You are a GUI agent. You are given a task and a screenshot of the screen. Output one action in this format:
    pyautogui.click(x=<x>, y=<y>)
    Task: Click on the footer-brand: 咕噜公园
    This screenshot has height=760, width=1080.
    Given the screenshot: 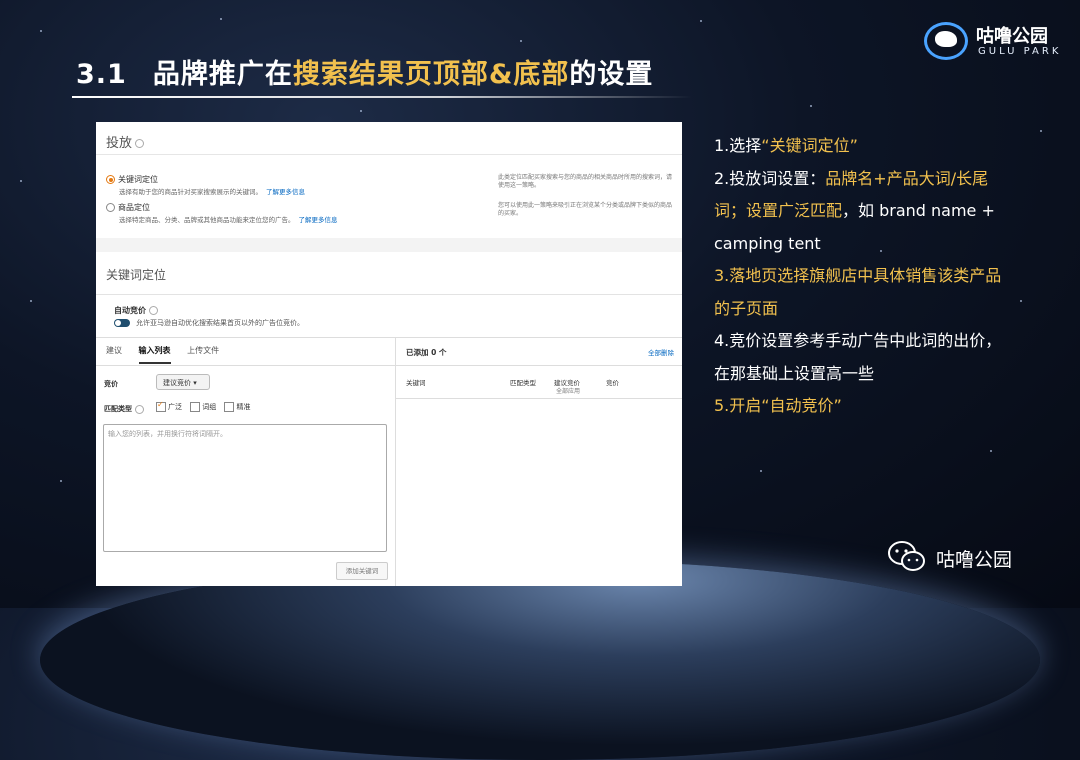 What is the action you would take?
    pyautogui.click(x=974, y=560)
    